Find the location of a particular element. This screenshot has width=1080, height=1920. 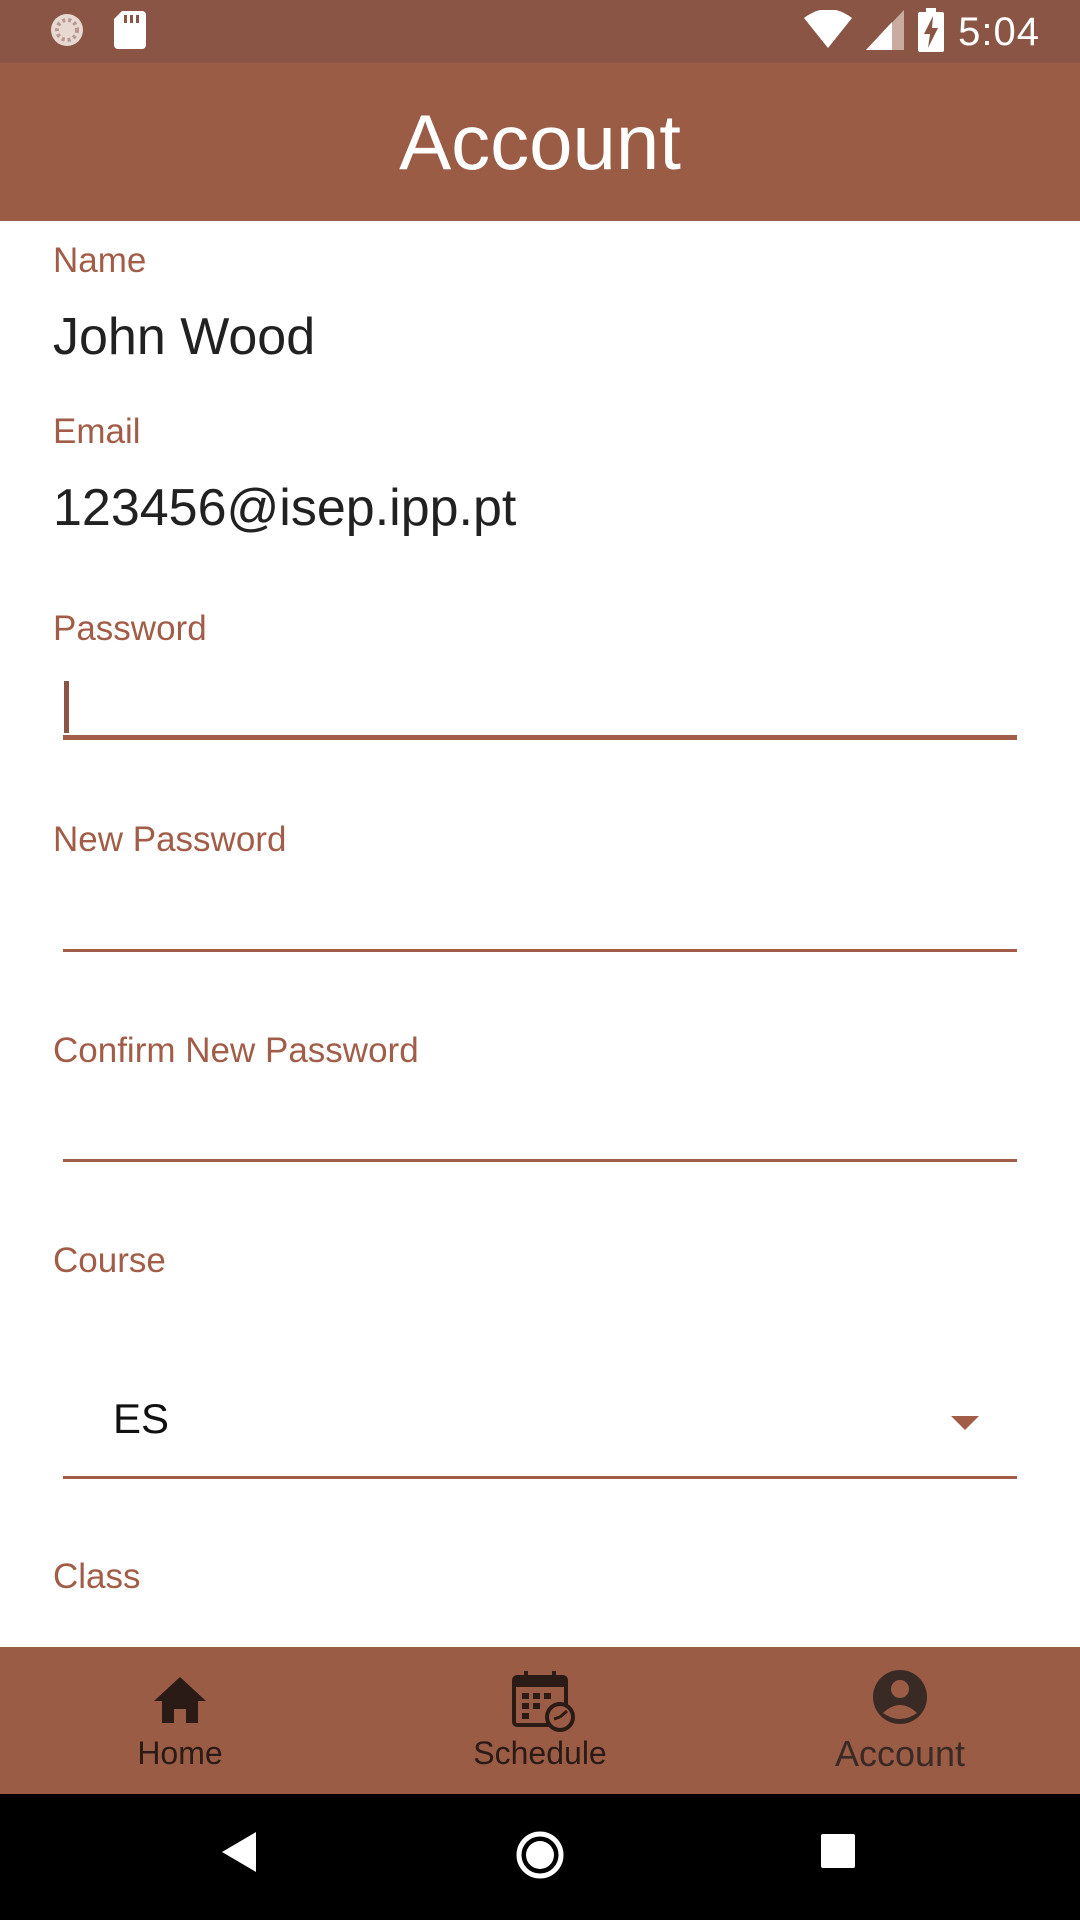

home-button-icon is located at coordinates (540, 1857).